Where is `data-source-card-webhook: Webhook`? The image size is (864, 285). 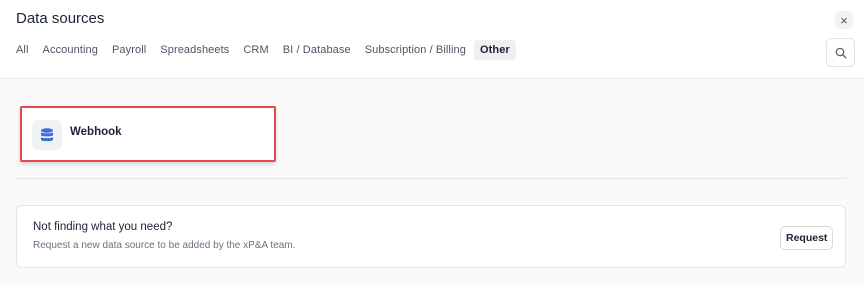
data-source-card-webhook: Webhook is located at coordinates (148, 134).